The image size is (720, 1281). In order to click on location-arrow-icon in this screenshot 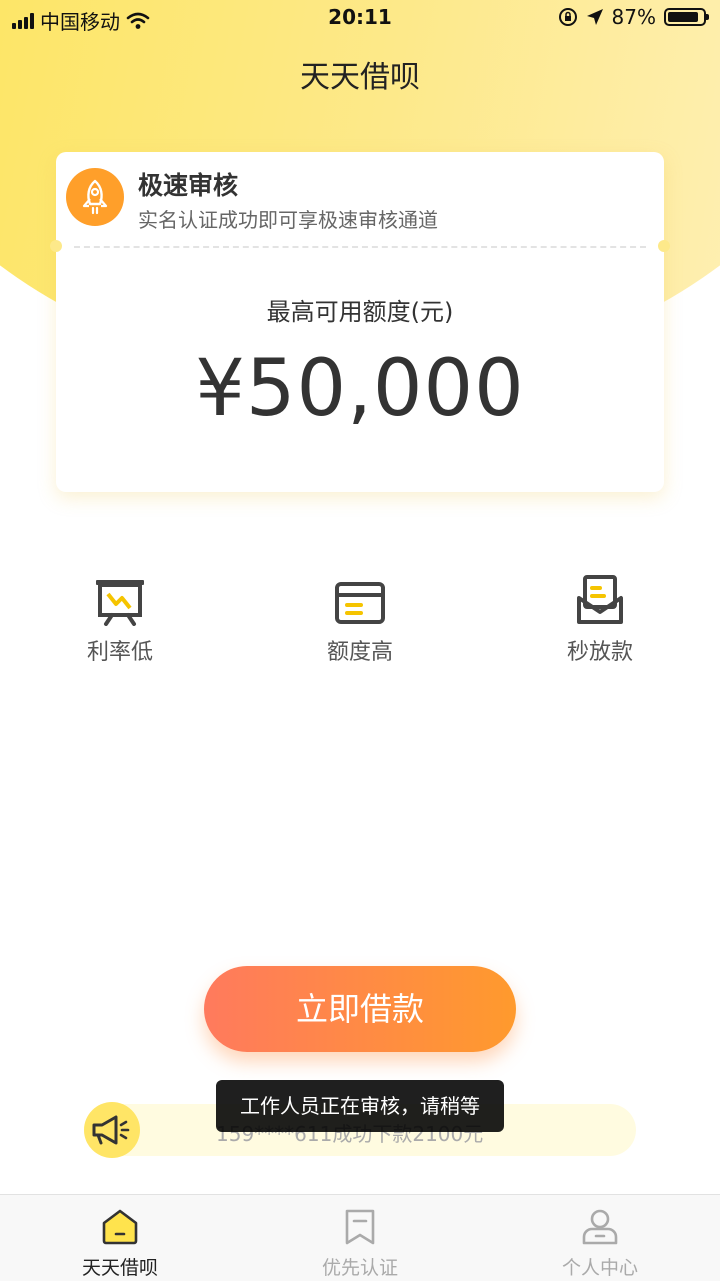, I will do `click(594, 17)`.